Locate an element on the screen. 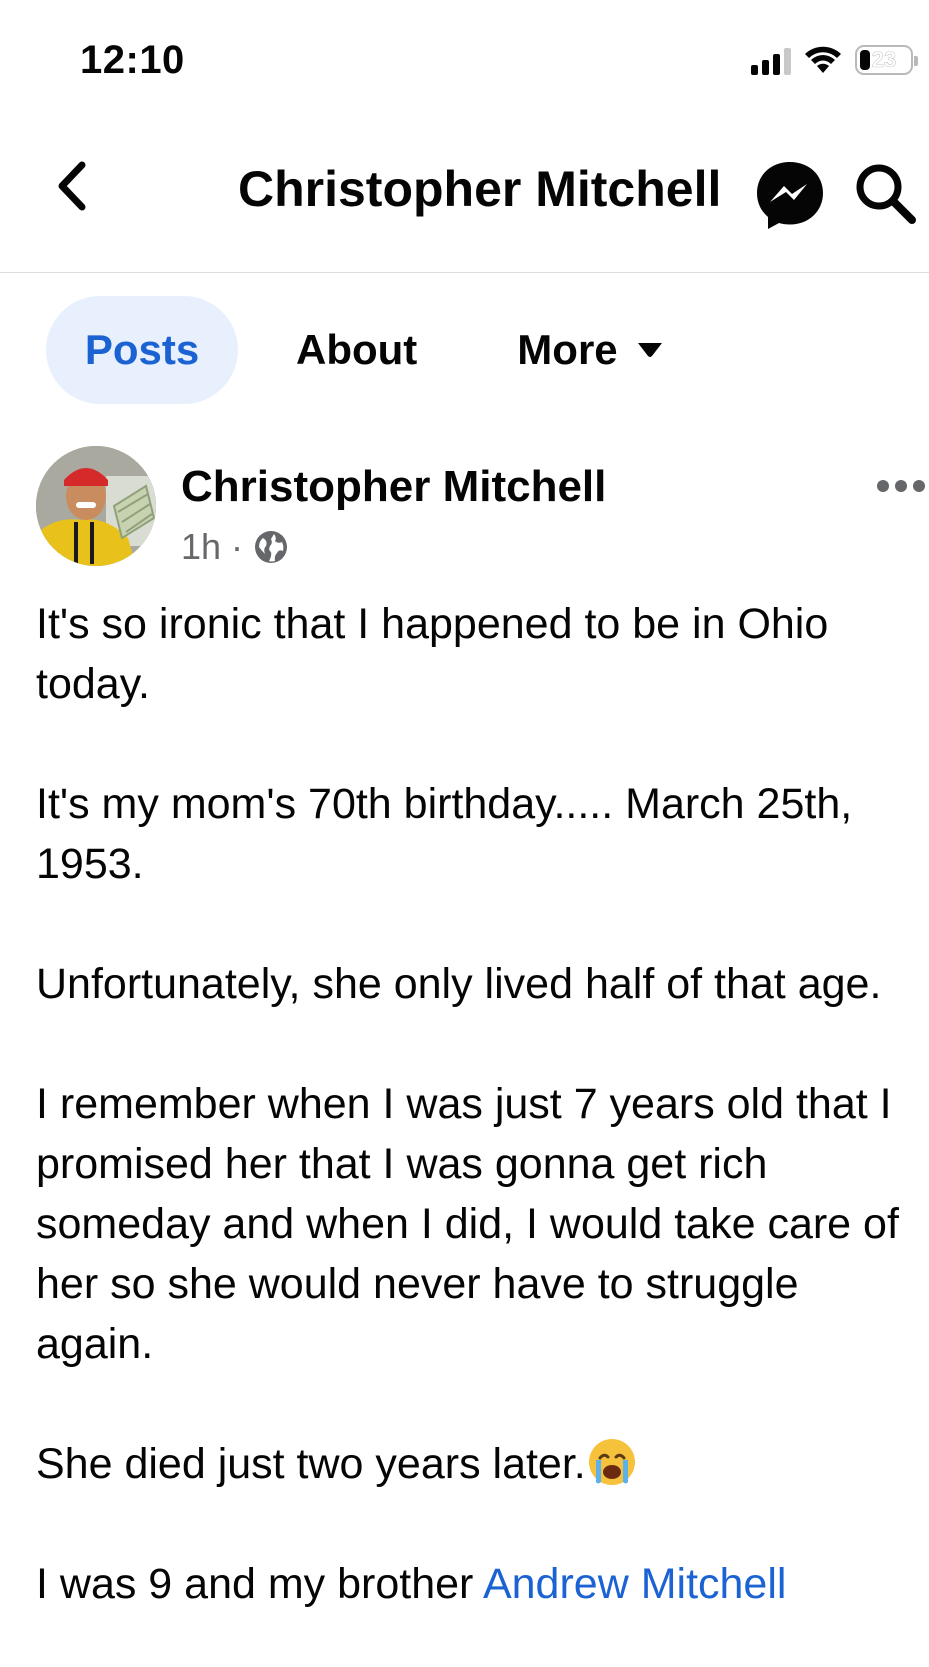  mention-link: Andrew Mitchell is located at coordinates (635, 1584).